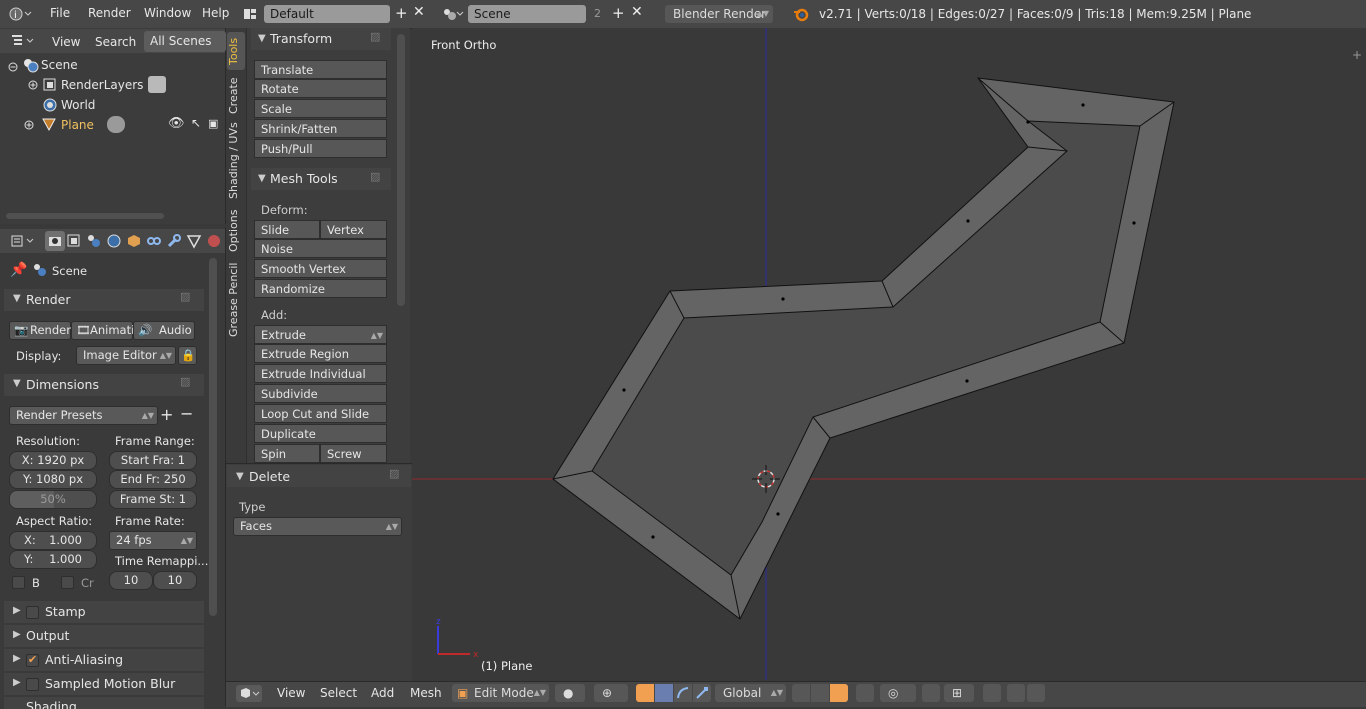 The height and width of the screenshot is (709, 1366). I want to click on remove-scene-icon: ✕, so click(637, 12).